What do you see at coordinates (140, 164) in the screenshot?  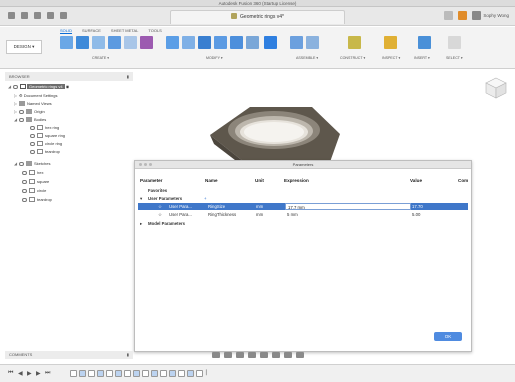 I see `close-icon` at bounding box center [140, 164].